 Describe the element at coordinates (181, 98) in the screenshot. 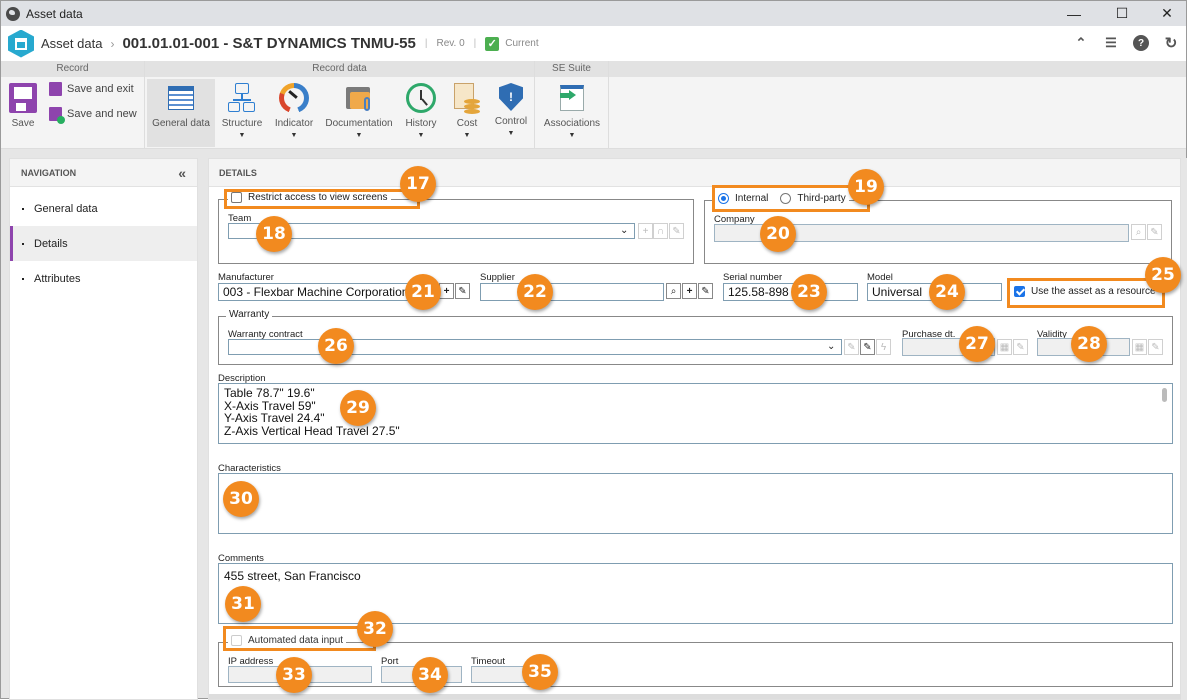

I see `form-icon` at that location.